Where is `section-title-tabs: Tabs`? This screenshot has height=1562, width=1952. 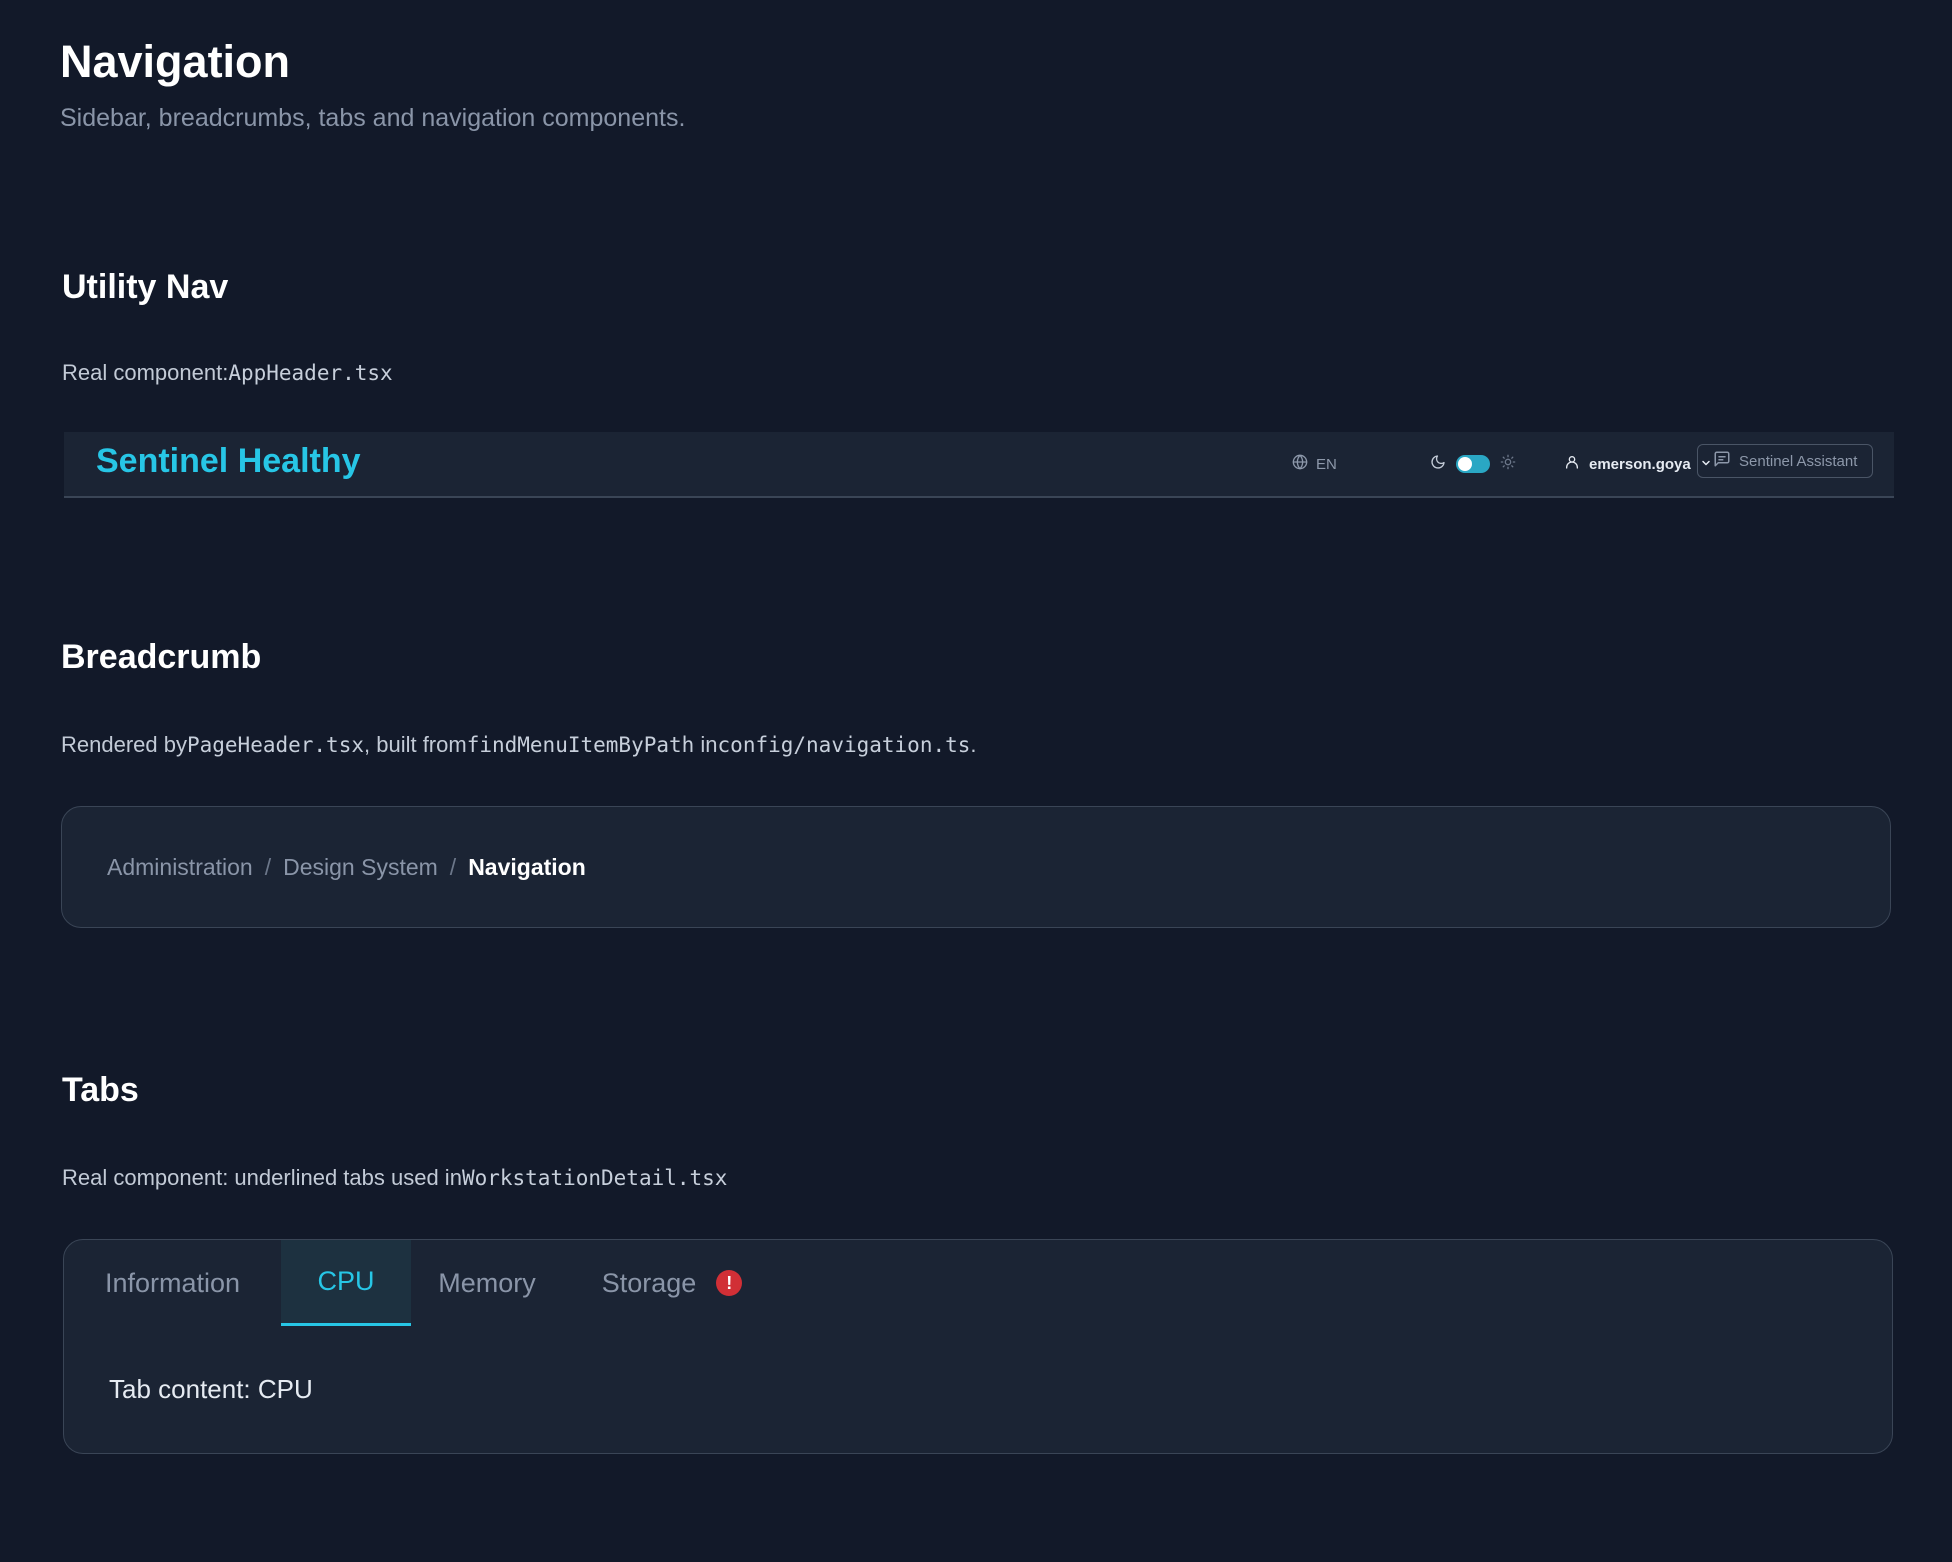 section-title-tabs: Tabs is located at coordinates (100, 1090).